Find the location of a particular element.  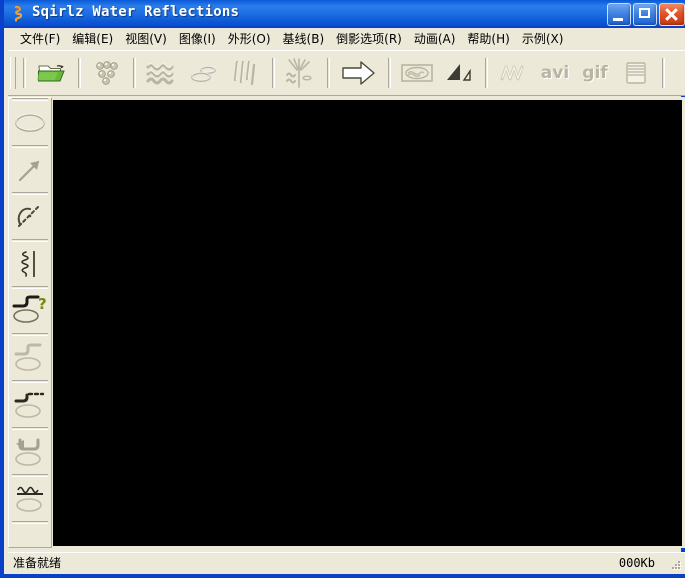

waves-icon is located at coordinates (162, 73).